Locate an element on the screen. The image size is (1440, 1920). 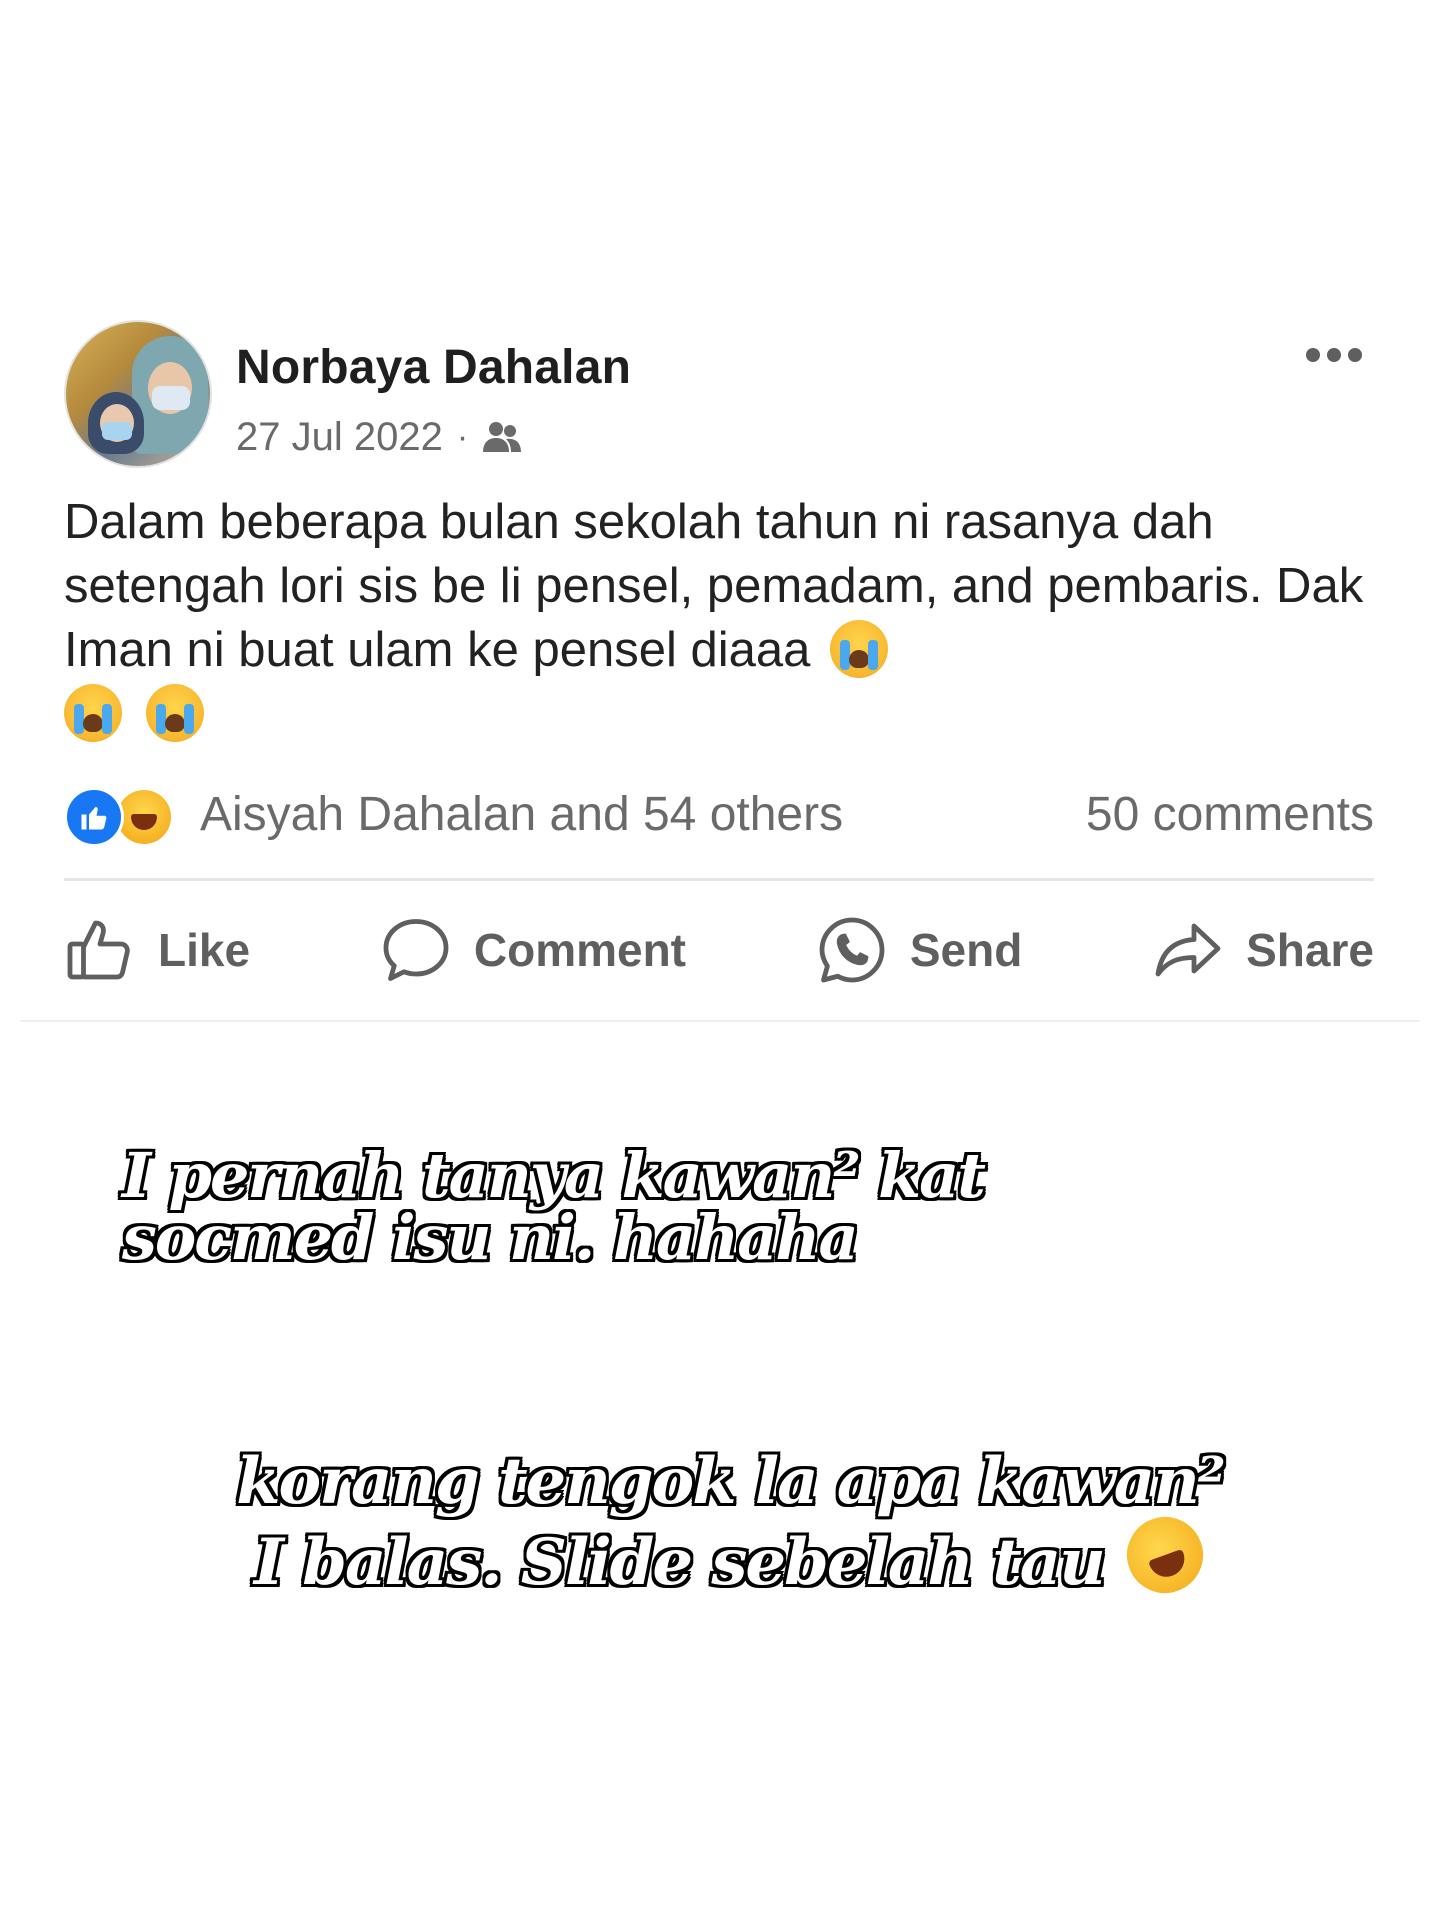
friends-icon is located at coordinates (502, 437).